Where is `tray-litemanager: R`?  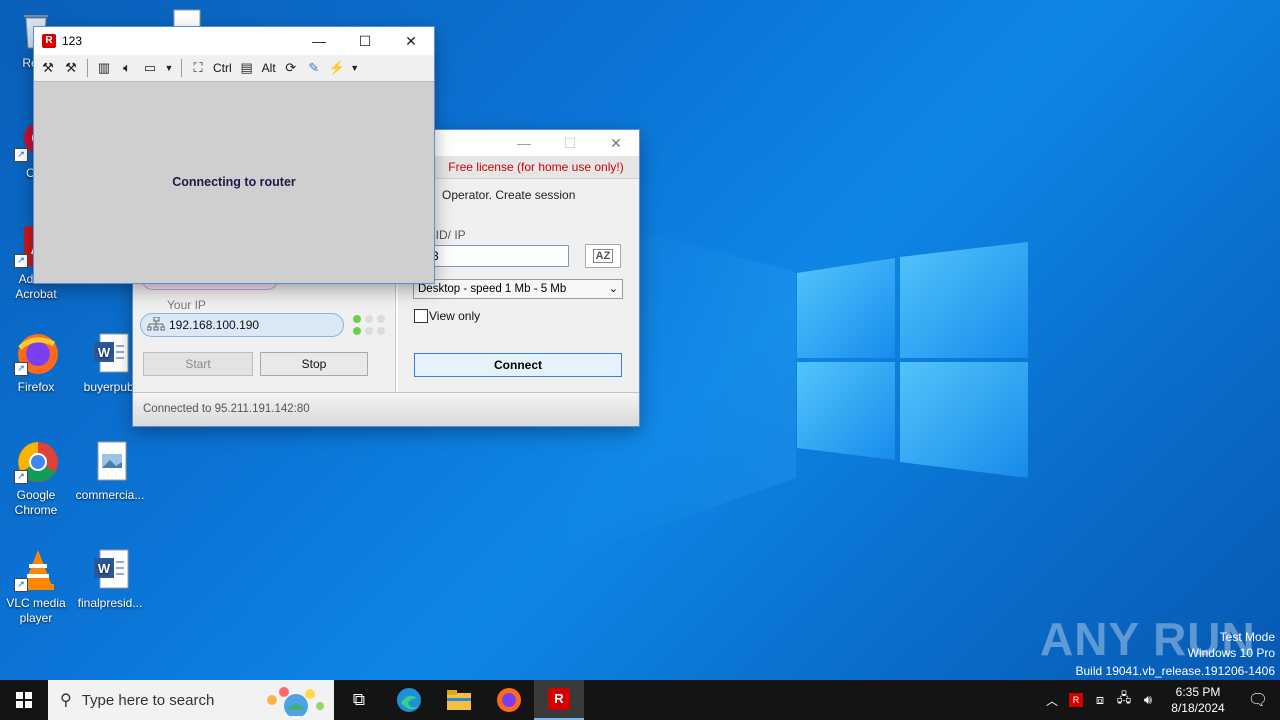 tray-litemanager: R is located at coordinates (1076, 700).